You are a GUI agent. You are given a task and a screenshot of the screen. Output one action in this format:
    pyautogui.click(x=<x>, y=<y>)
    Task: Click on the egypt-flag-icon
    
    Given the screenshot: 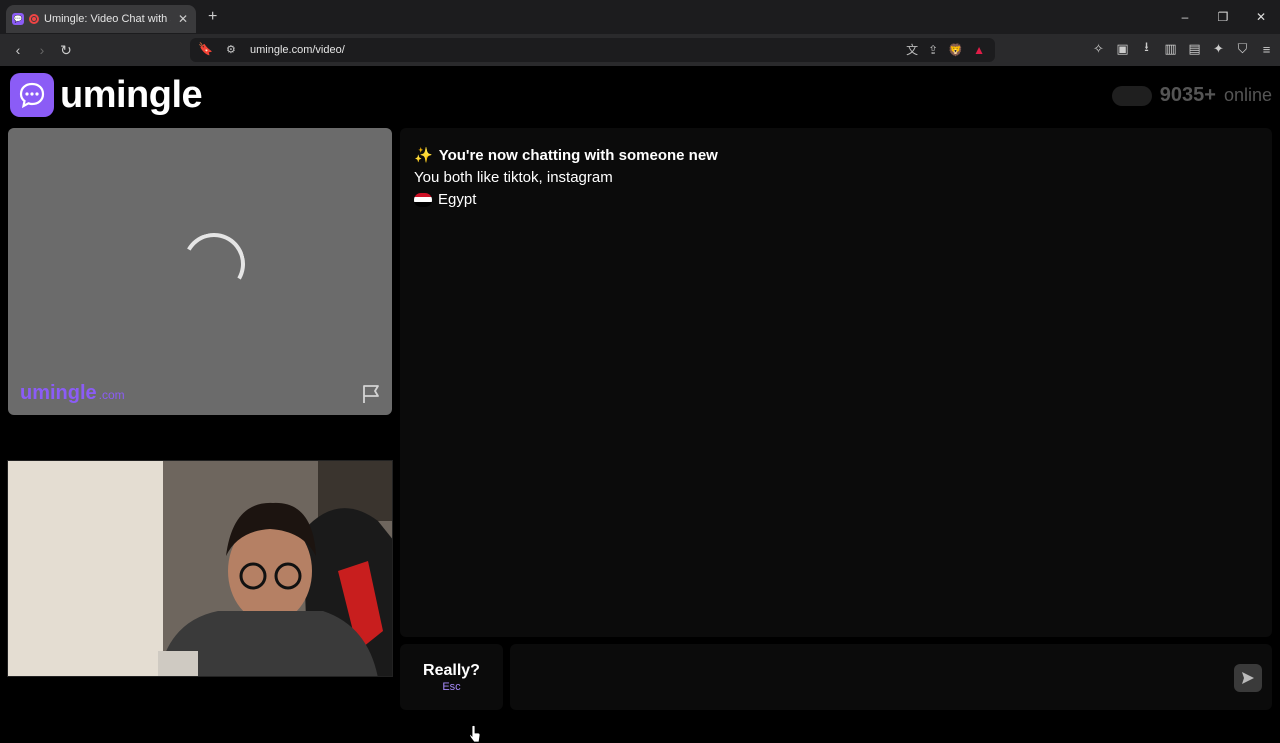 What is the action you would take?
    pyautogui.click(x=423, y=199)
    